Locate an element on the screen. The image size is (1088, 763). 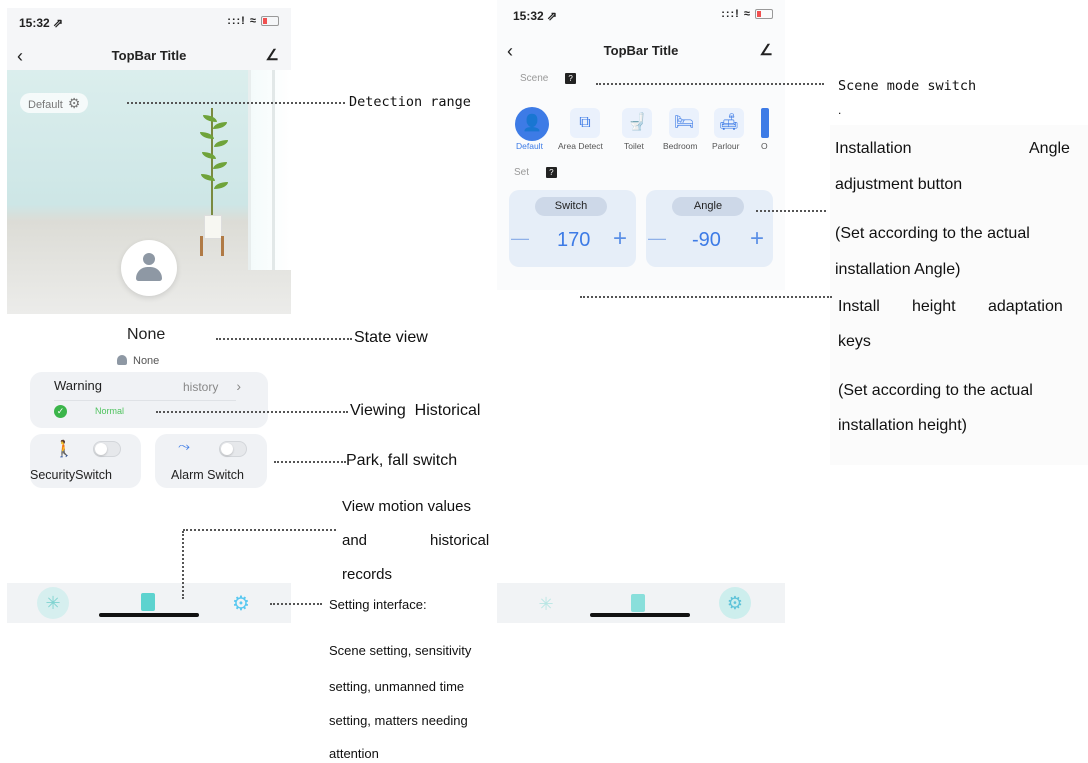
angle-value: -90 is located at coordinates (706, 240).